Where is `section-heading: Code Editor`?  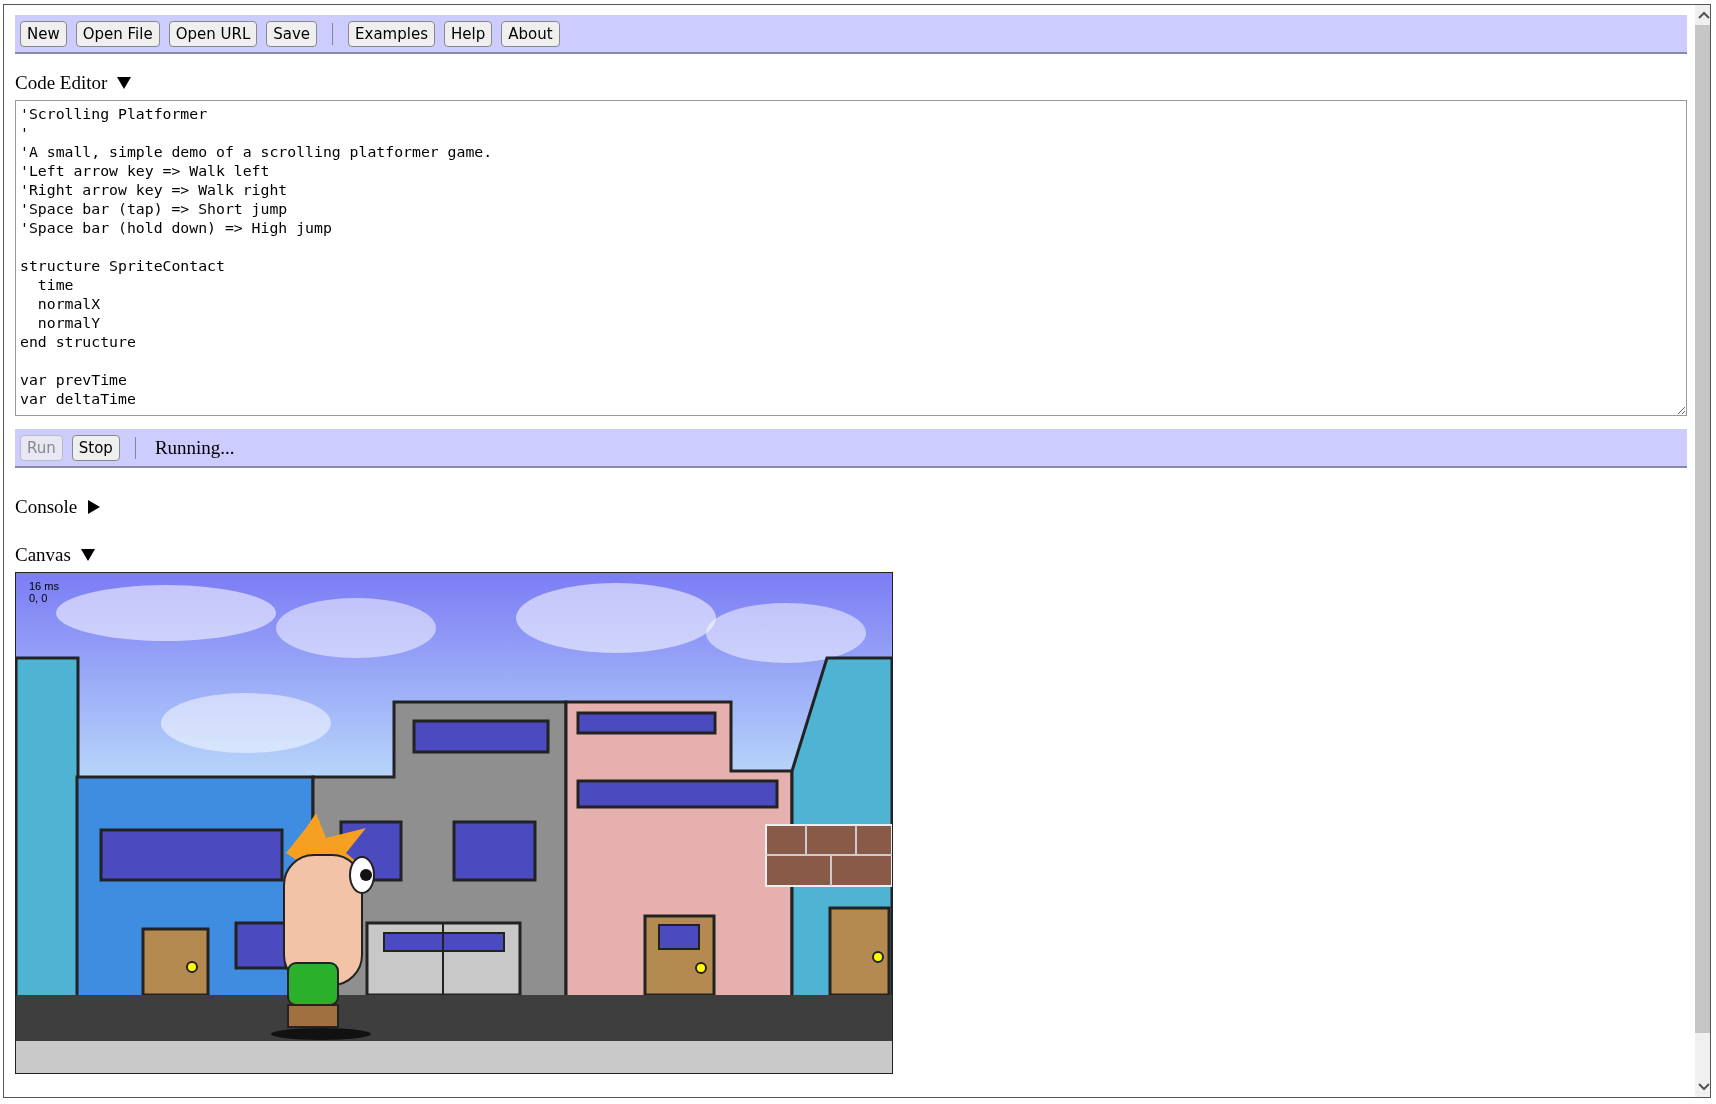
section-heading: Code Editor is located at coordinates (61, 83).